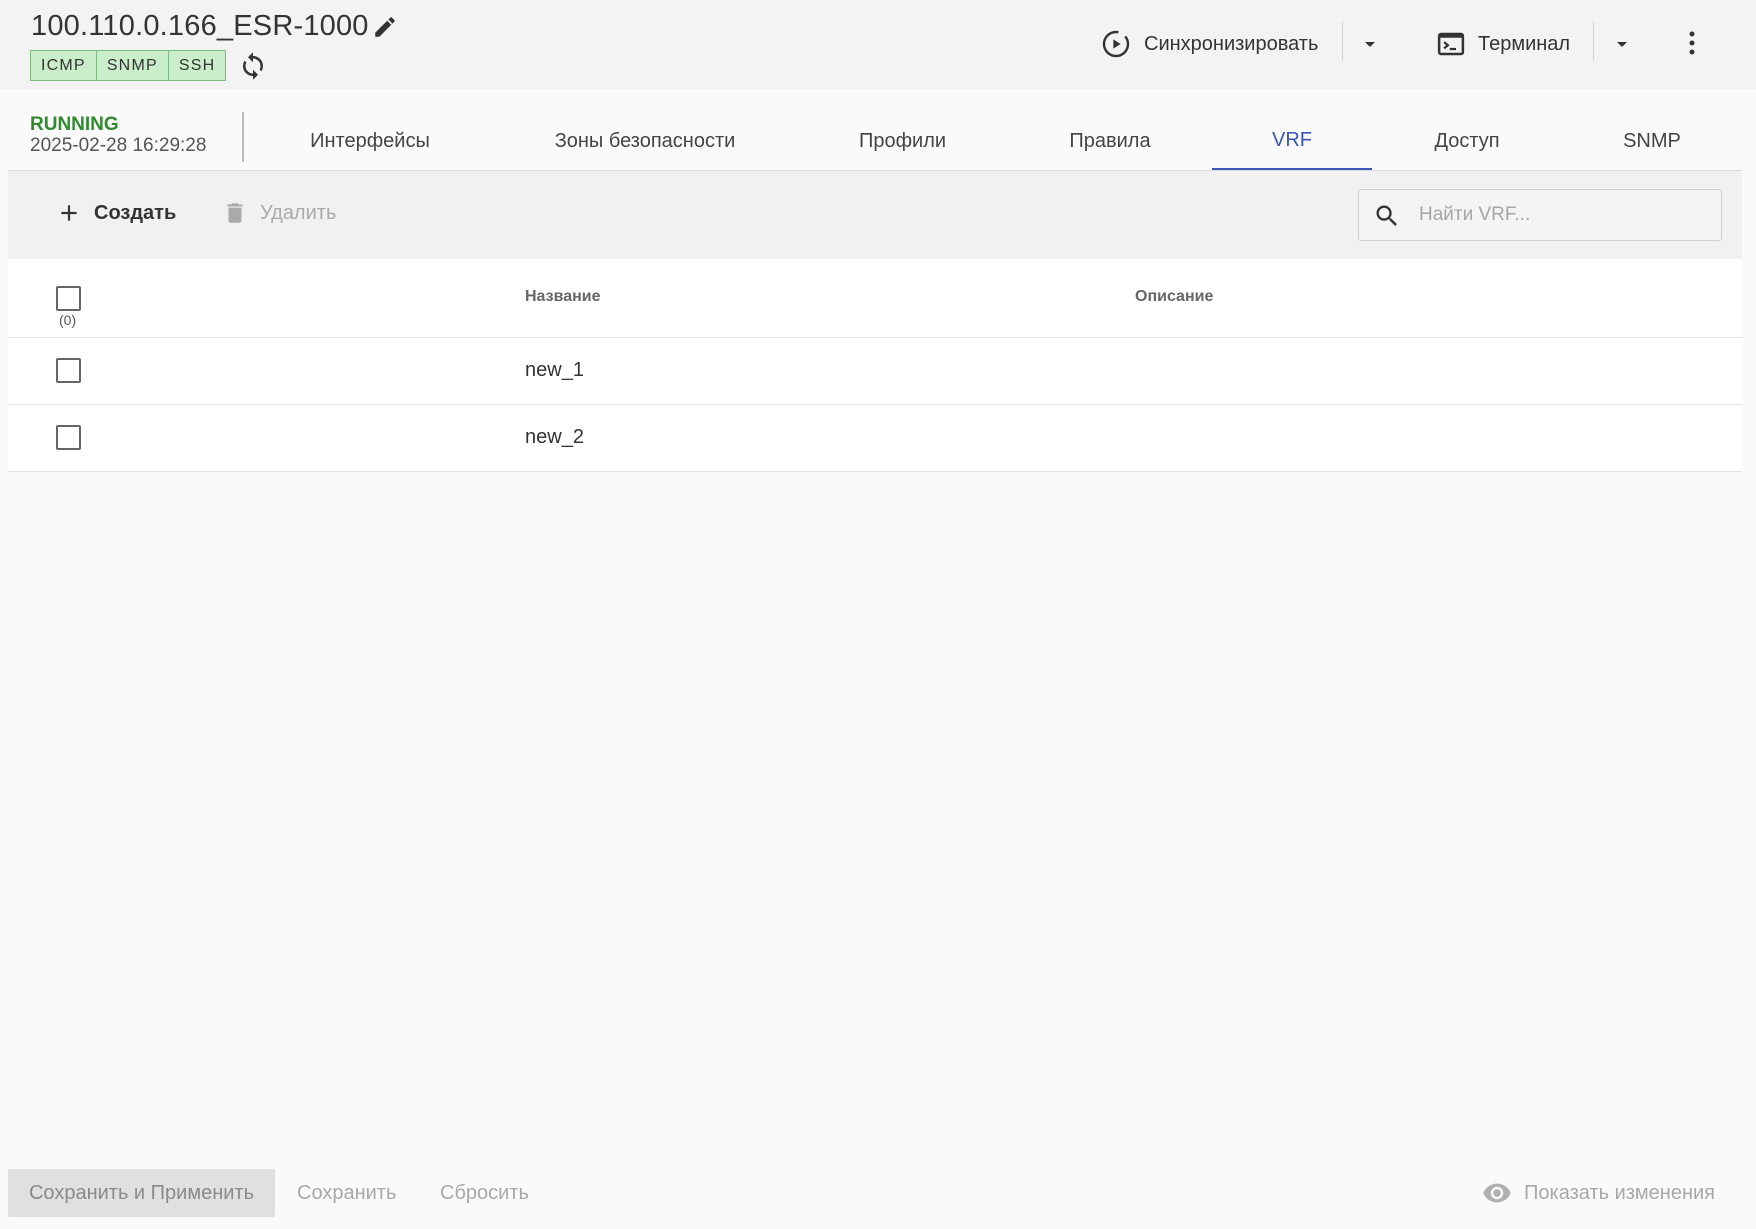  What do you see at coordinates (875, 371) in the screenshot?
I see `table-row: new_1` at bounding box center [875, 371].